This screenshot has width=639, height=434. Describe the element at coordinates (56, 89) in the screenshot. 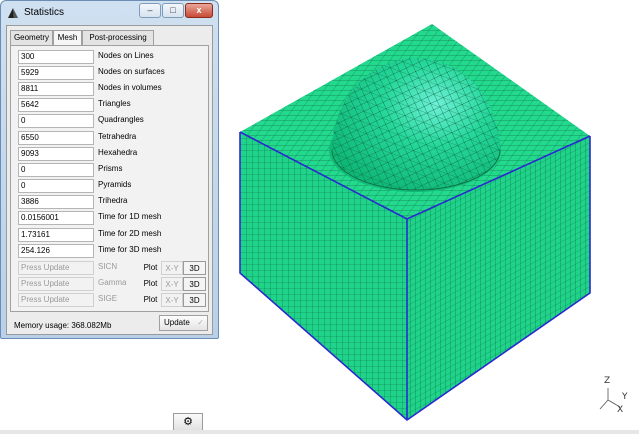

I see `stat-value-field: 8811` at that location.